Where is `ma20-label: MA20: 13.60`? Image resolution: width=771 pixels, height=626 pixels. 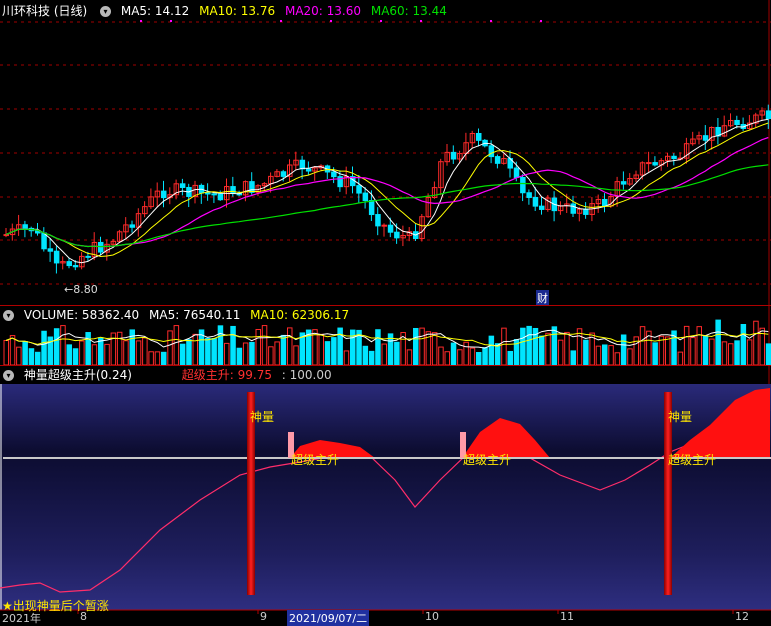
ma20-label: MA20: 13.60 is located at coordinates (323, 11).